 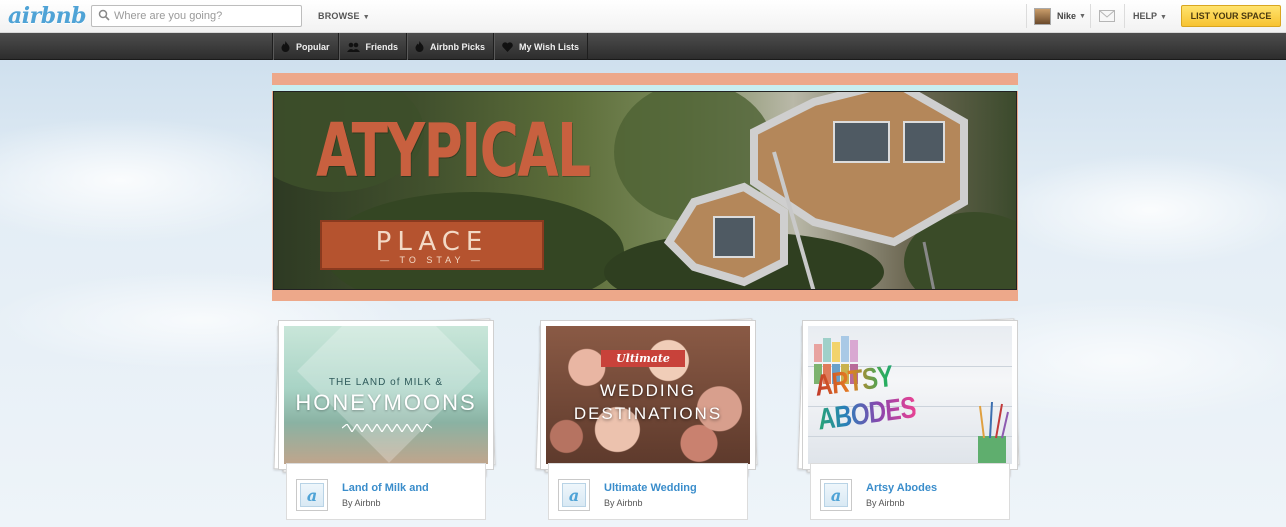 What do you see at coordinates (385, 488) in the screenshot?
I see `card-title: Land of Milk and` at bounding box center [385, 488].